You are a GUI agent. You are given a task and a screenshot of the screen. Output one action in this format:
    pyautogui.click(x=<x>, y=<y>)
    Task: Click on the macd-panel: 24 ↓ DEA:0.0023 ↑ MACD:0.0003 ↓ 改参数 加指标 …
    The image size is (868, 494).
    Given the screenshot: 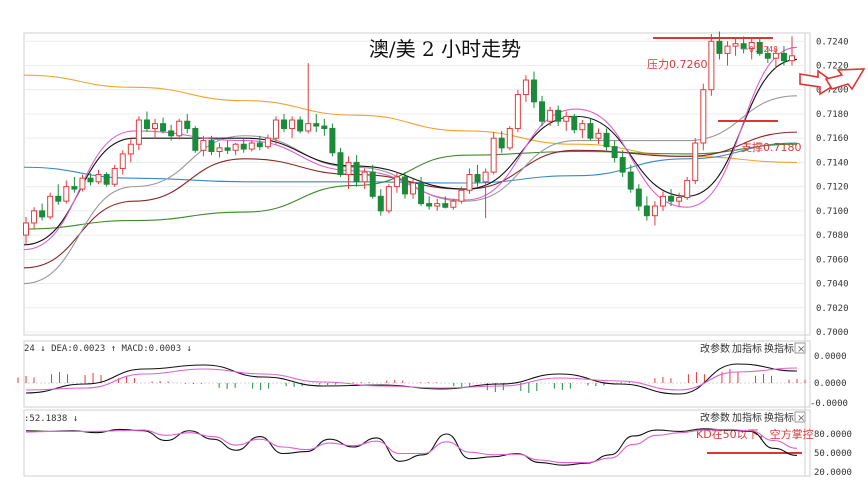 What is the action you would take?
    pyautogui.click(x=436, y=375)
    